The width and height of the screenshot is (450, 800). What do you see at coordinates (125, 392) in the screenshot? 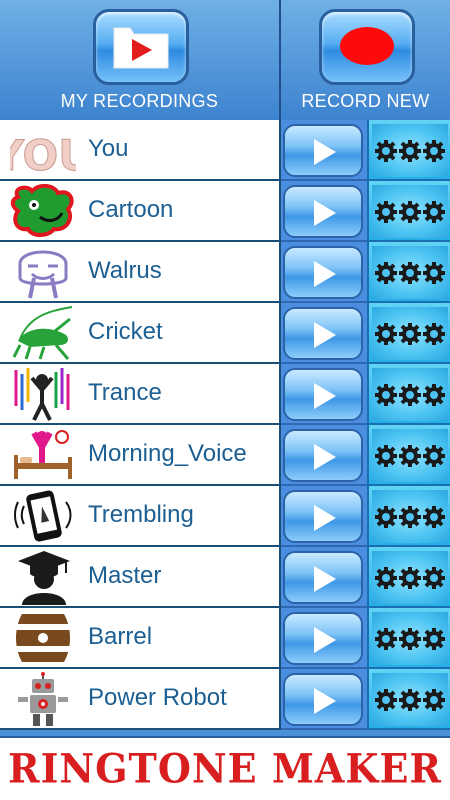
I see `effect-label: Trance` at bounding box center [125, 392].